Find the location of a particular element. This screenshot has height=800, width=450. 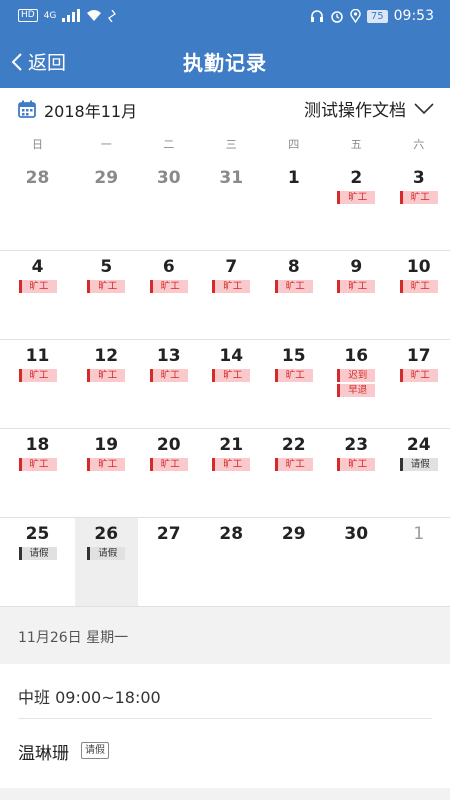

day-cell: 20 旷工 is located at coordinates (169, 473).